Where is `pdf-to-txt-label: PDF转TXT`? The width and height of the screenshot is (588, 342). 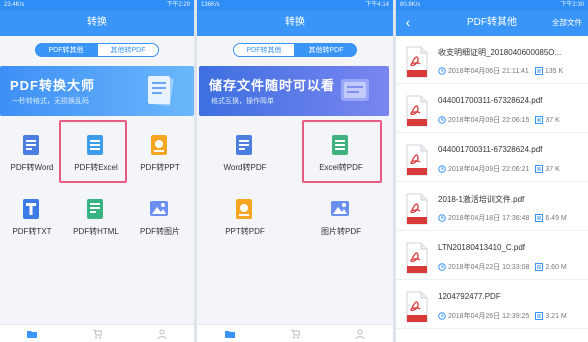
pdf-to-txt-label: PDF转TXT is located at coordinates (32, 231).